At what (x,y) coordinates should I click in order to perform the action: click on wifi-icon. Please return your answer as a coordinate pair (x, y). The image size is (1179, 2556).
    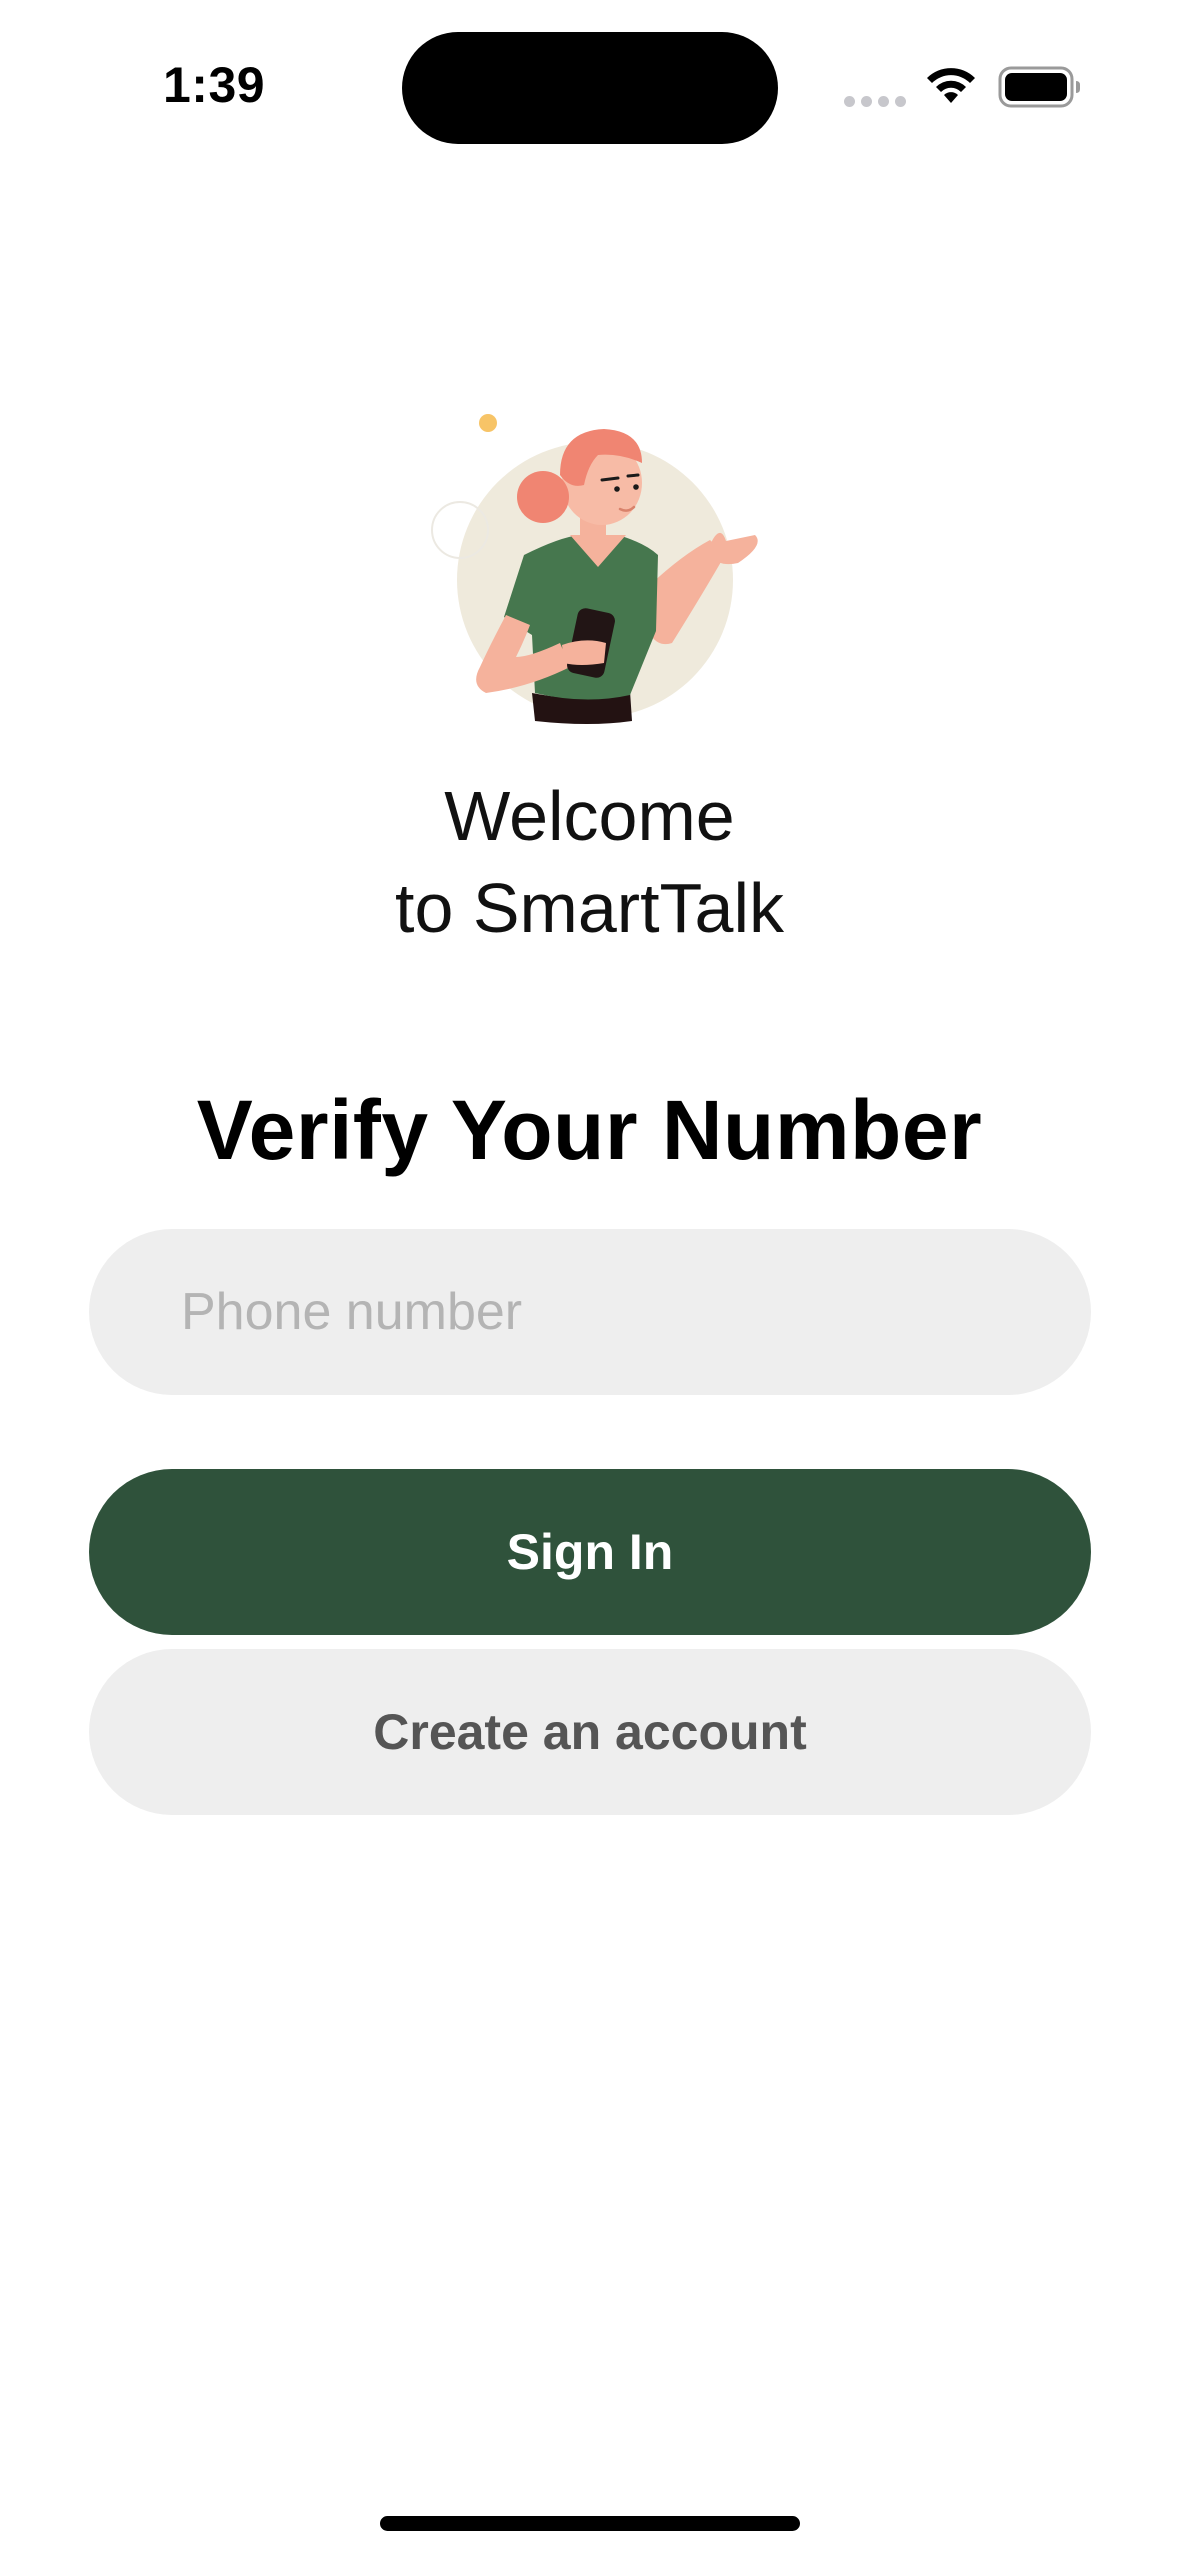
    Looking at the image, I should click on (951, 85).